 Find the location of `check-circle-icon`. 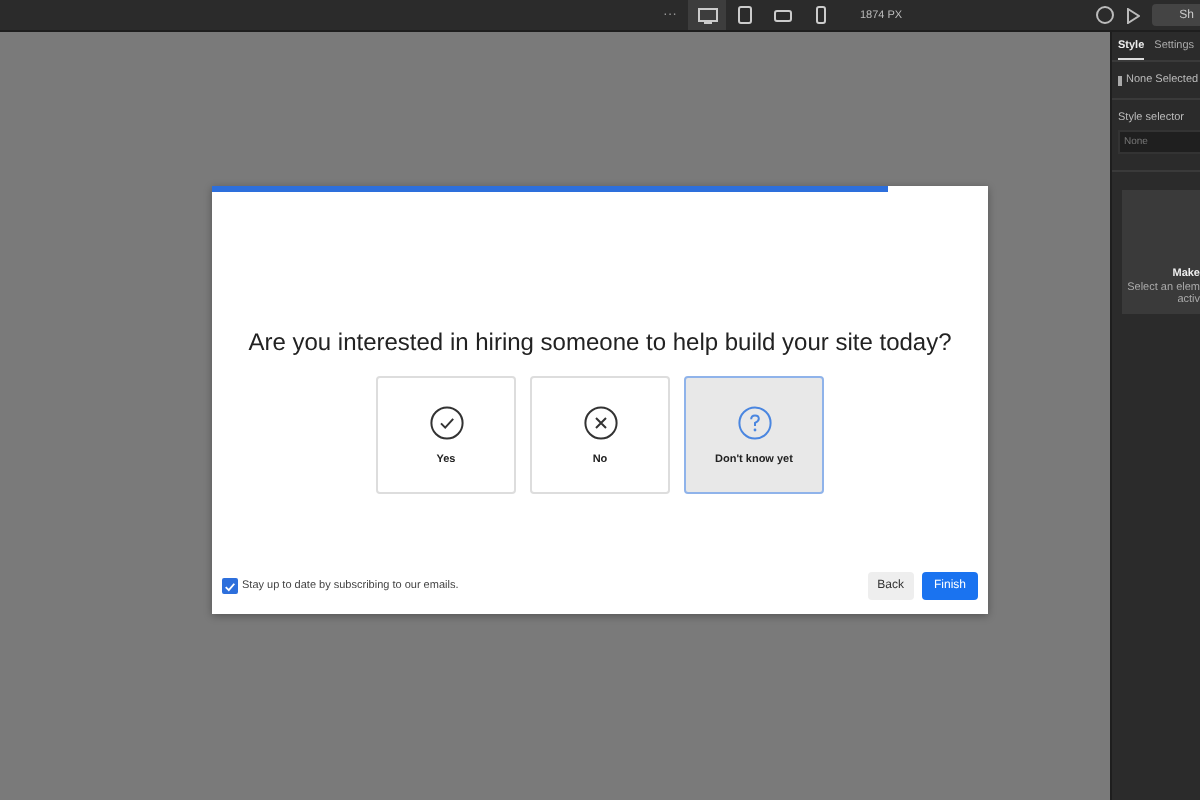

check-circle-icon is located at coordinates (446, 422).